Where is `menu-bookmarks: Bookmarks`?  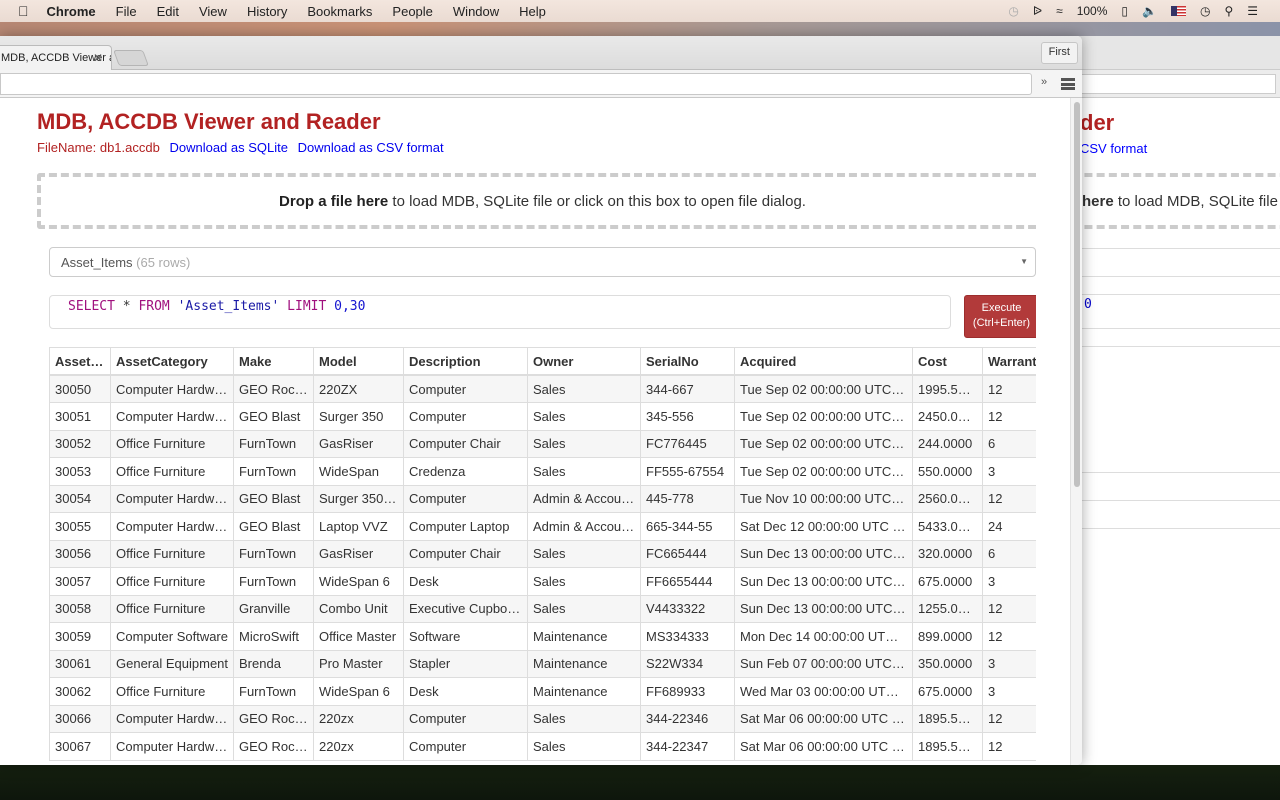
menu-bookmarks: Bookmarks is located at coordinates (339, 11).